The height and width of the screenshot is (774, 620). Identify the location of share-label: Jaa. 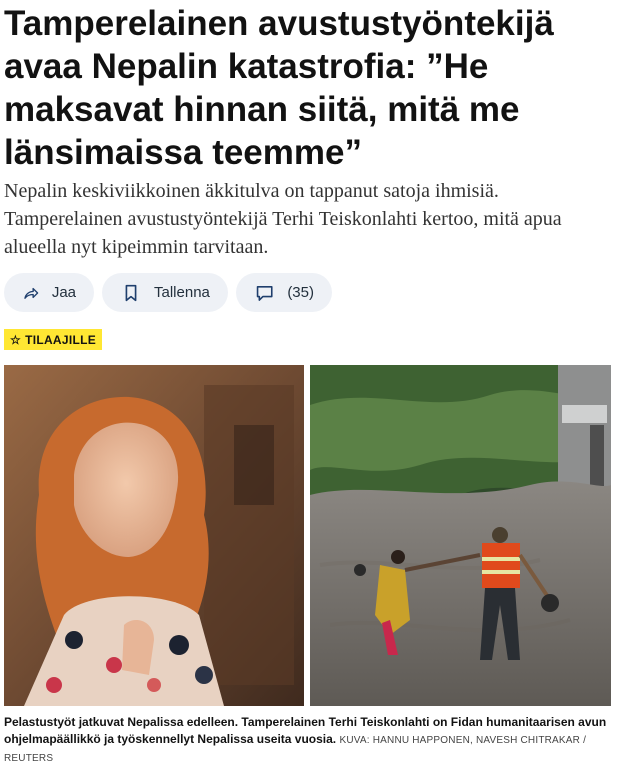
(63, 292).